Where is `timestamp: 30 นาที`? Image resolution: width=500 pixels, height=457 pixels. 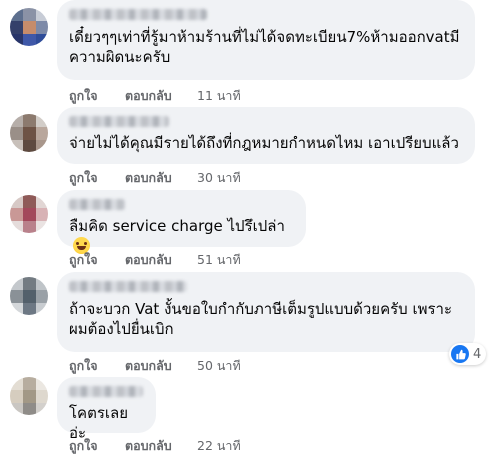 timestamp: 30 นาที is located at coordinates (219, 178).